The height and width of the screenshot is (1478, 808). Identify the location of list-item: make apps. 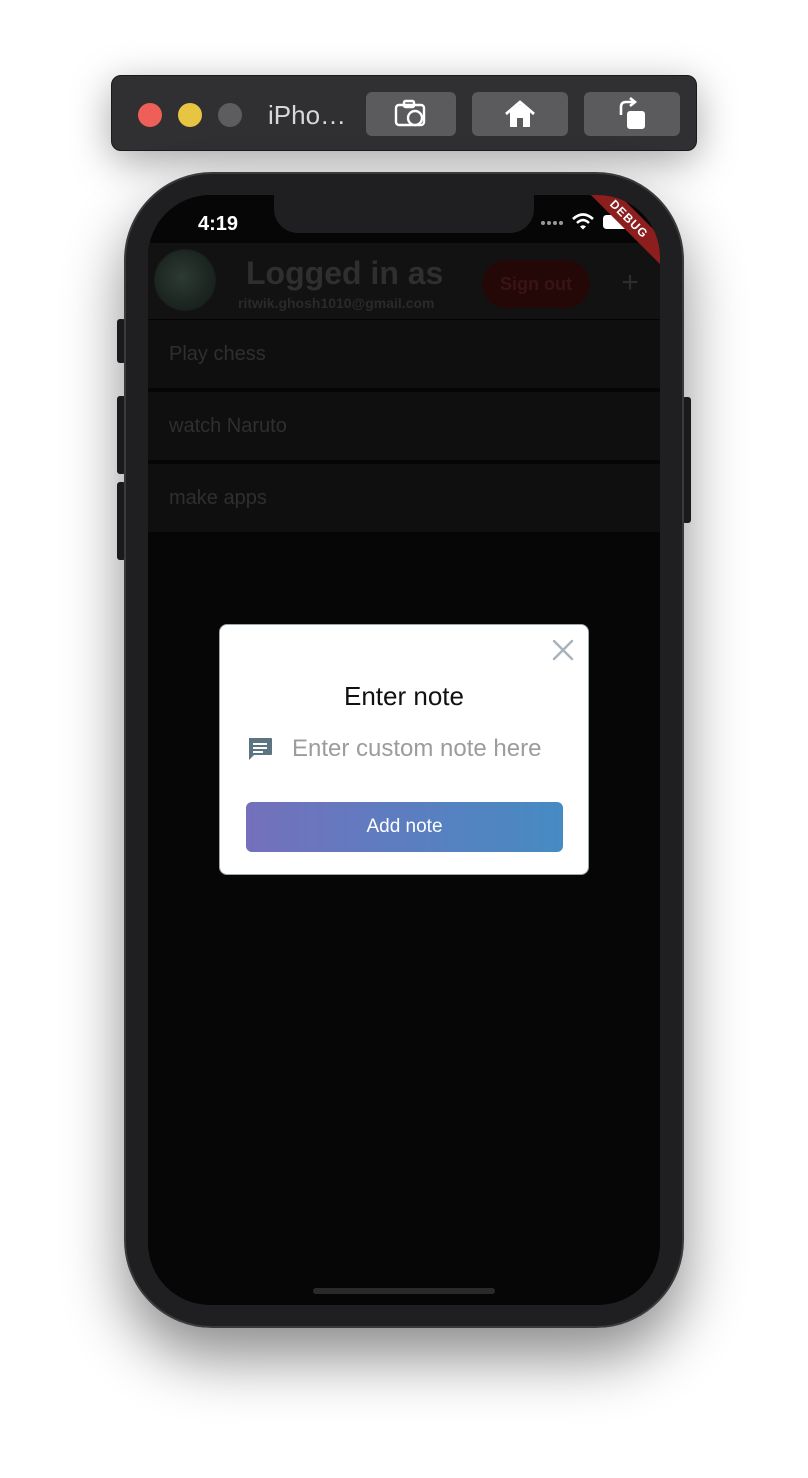
(404, 498).